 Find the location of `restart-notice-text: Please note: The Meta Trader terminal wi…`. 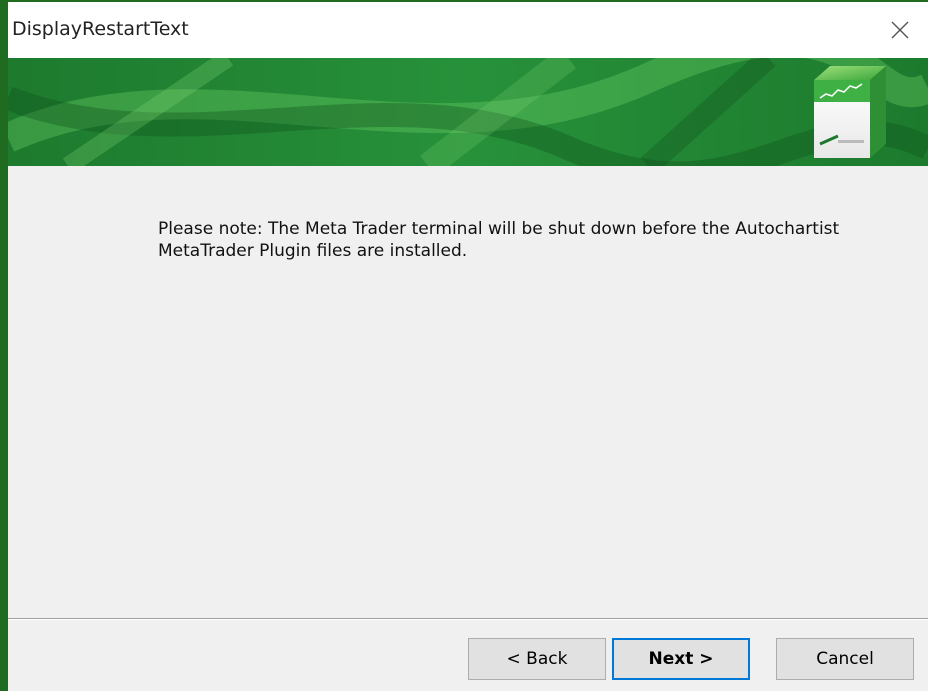

restart-notice-text: Please note: The Meta Trader terminal wi… is located at coordinates (499, 240).